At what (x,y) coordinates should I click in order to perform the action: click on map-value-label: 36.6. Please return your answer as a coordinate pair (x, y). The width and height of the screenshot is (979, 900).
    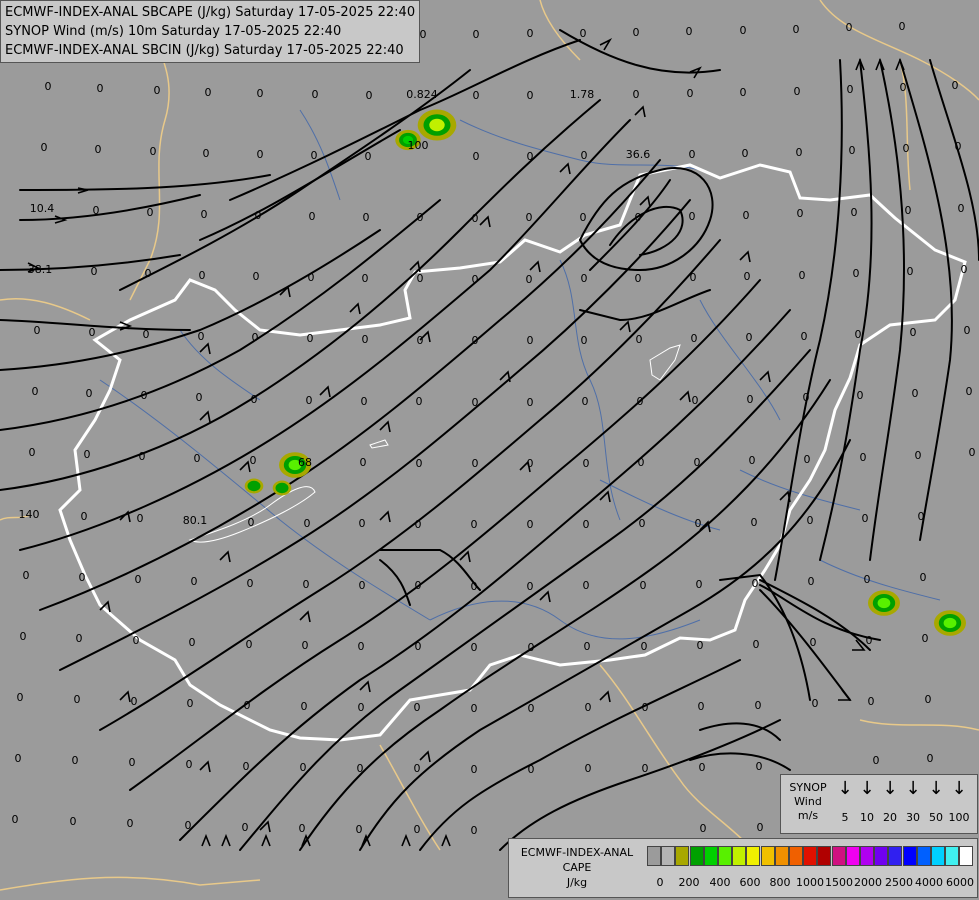
    Looking at the image, I should click on (638, 154).